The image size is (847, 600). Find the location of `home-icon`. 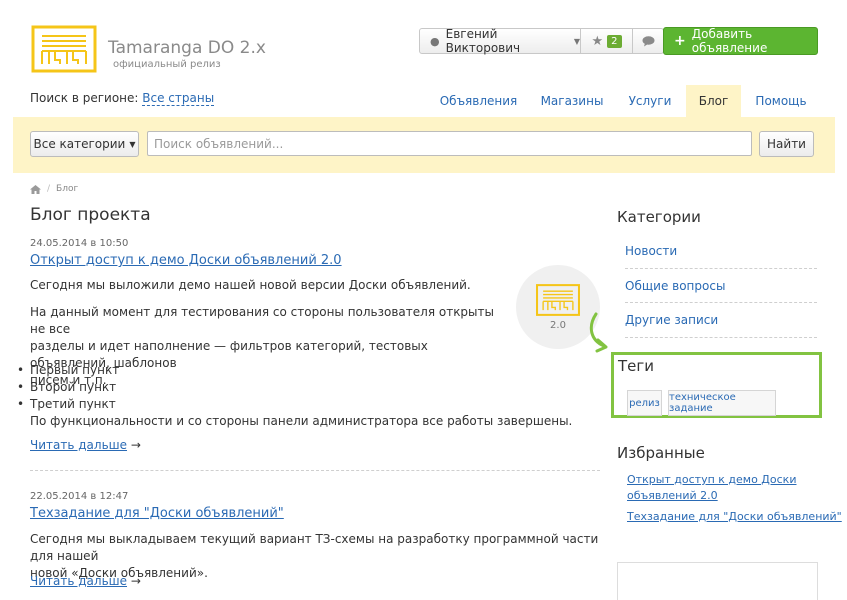

home-icon is located at coordinates (35, 189).